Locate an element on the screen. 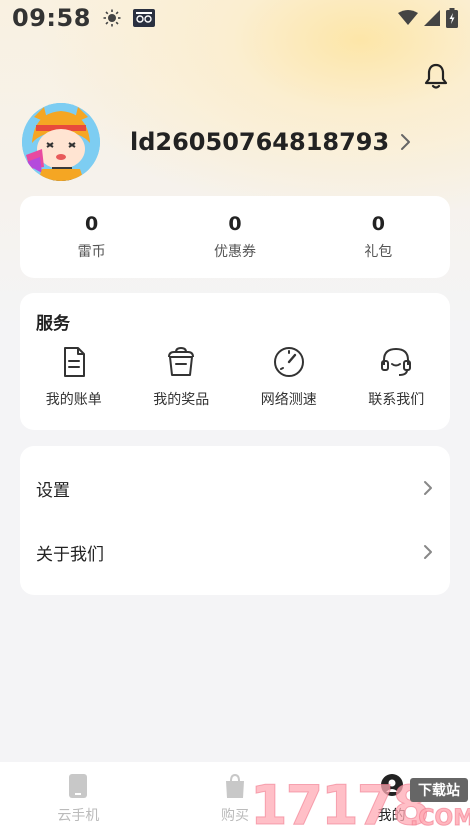 Image resolution: width=470 pixels, height=836 pixels. stat-coupons: 0 优惠券 is located at coordinates (234, 237).